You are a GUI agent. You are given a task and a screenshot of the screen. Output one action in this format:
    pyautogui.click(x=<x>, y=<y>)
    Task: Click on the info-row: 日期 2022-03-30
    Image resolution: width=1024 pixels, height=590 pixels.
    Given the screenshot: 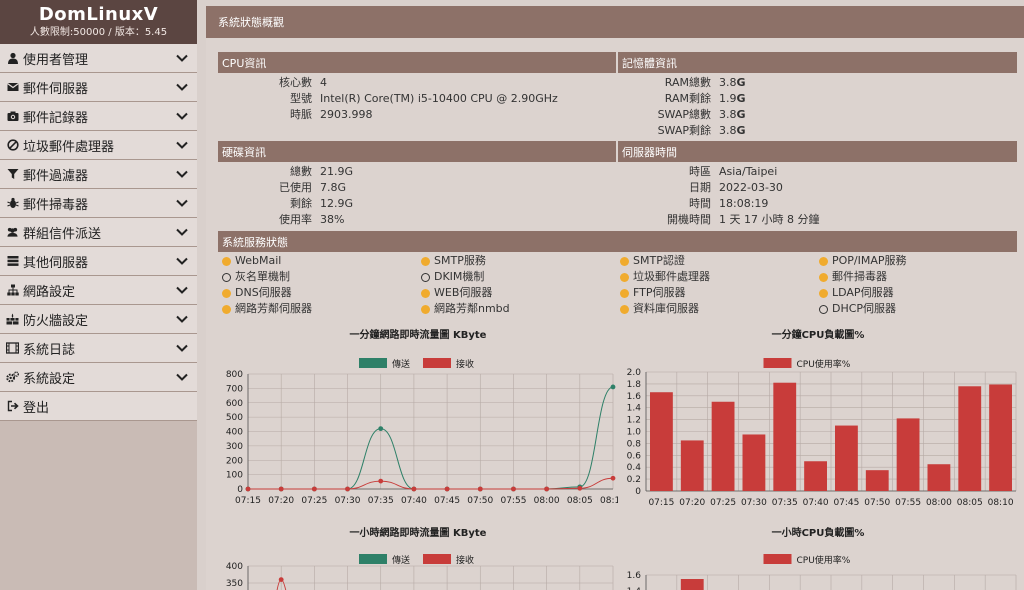 What is the action you would take?
    pyautogui.click(x=700, y=188)
    